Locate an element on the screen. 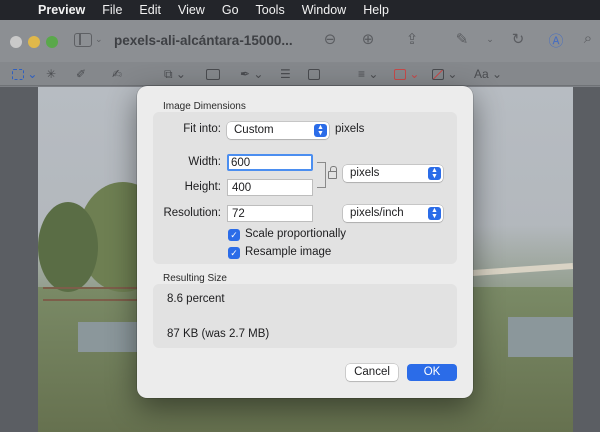  rectangular-selection-icon: ⌄ is located at coordinates (24, 74).